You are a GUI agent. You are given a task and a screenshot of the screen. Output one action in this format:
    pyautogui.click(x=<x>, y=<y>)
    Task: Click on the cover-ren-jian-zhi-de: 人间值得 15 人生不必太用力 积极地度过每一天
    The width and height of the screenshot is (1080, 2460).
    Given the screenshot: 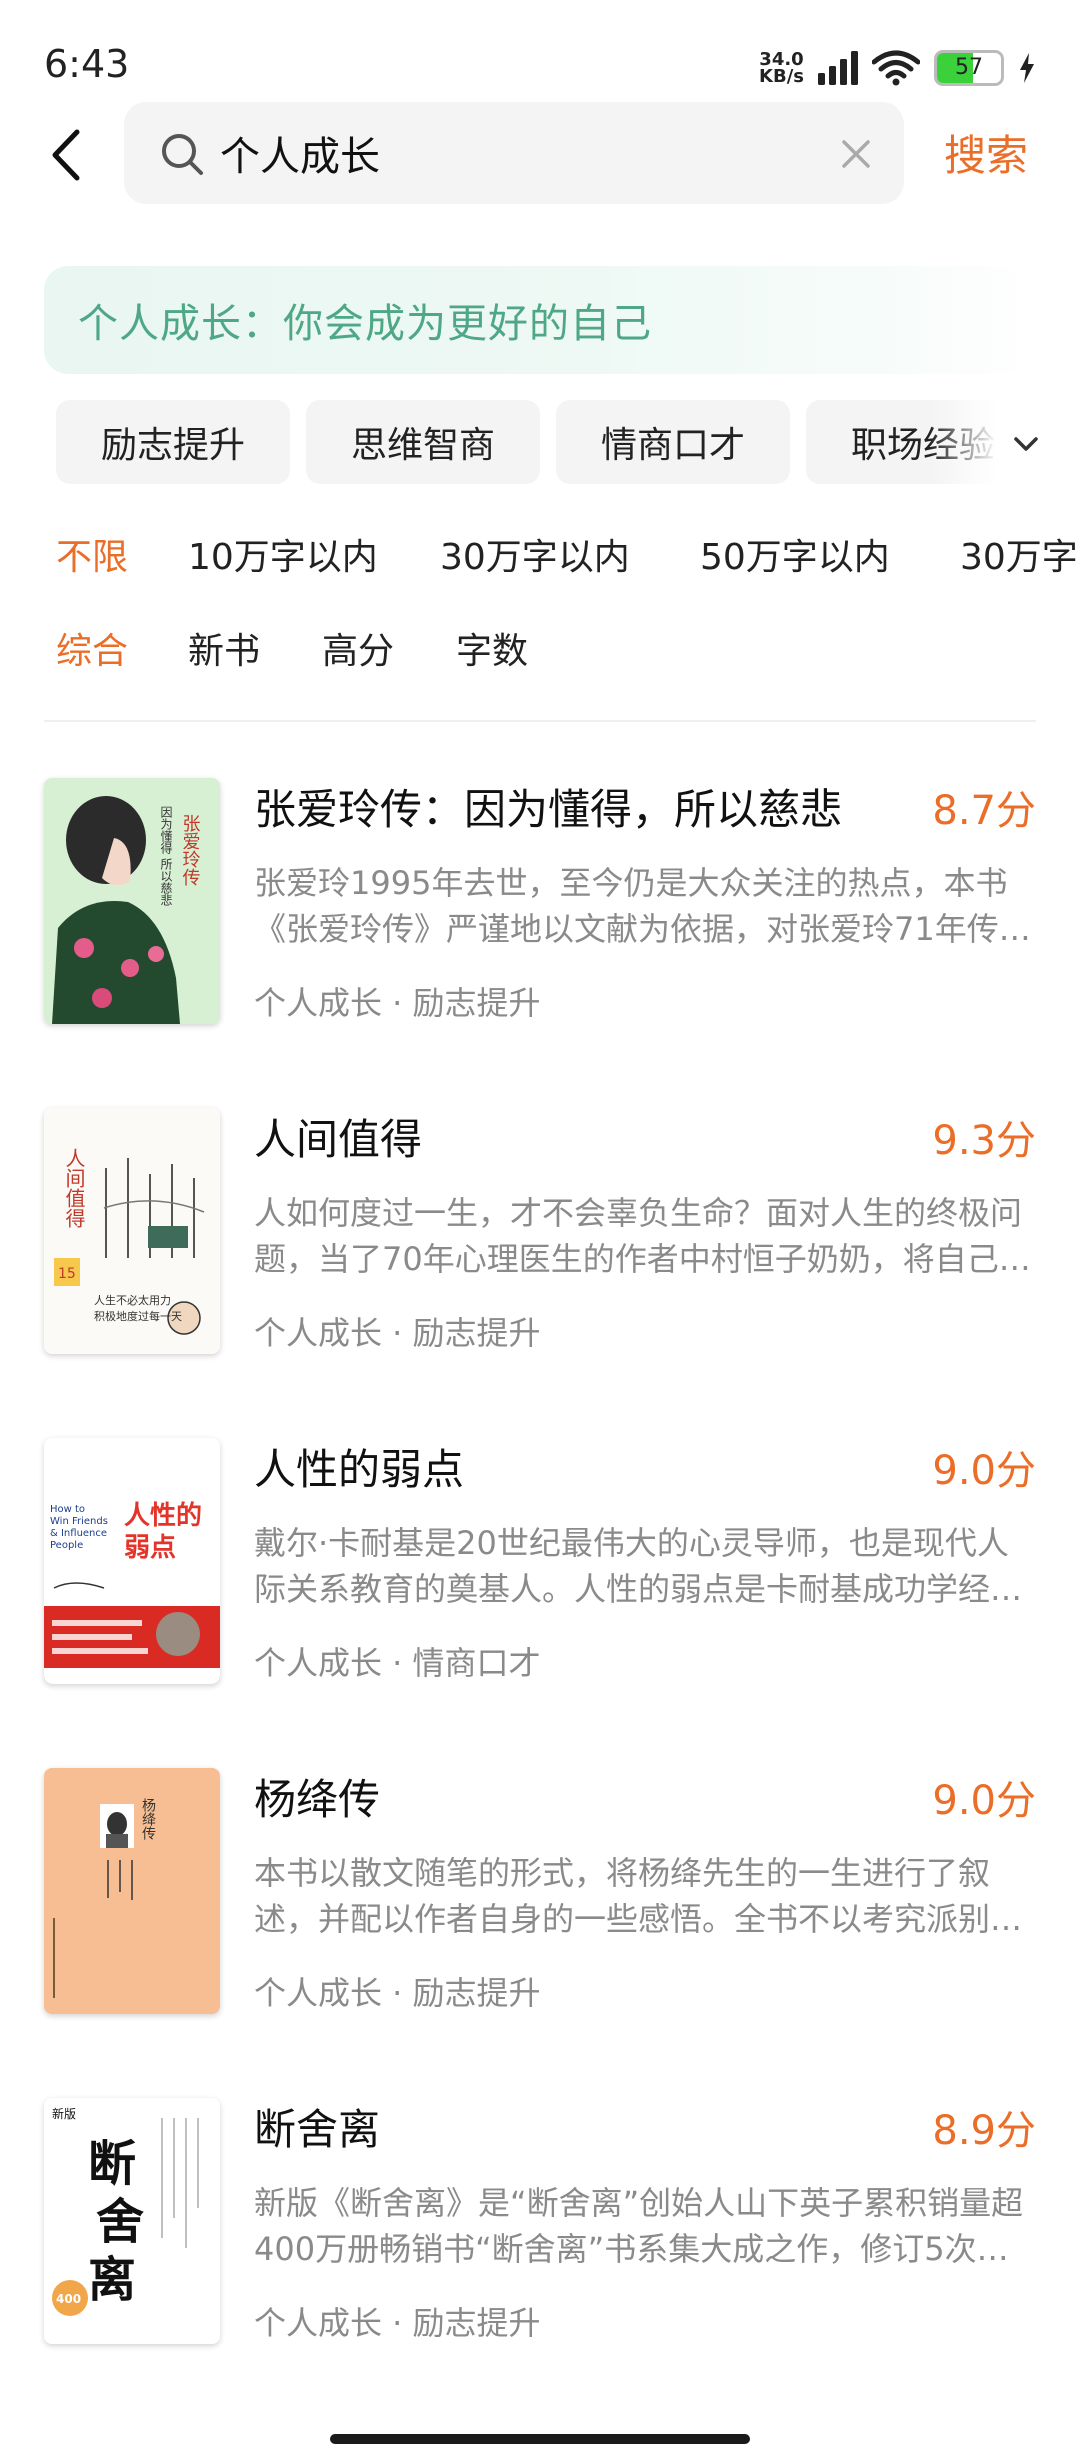 What is the action you would take?
    pyautogui.click(x=132, y=1231)
    